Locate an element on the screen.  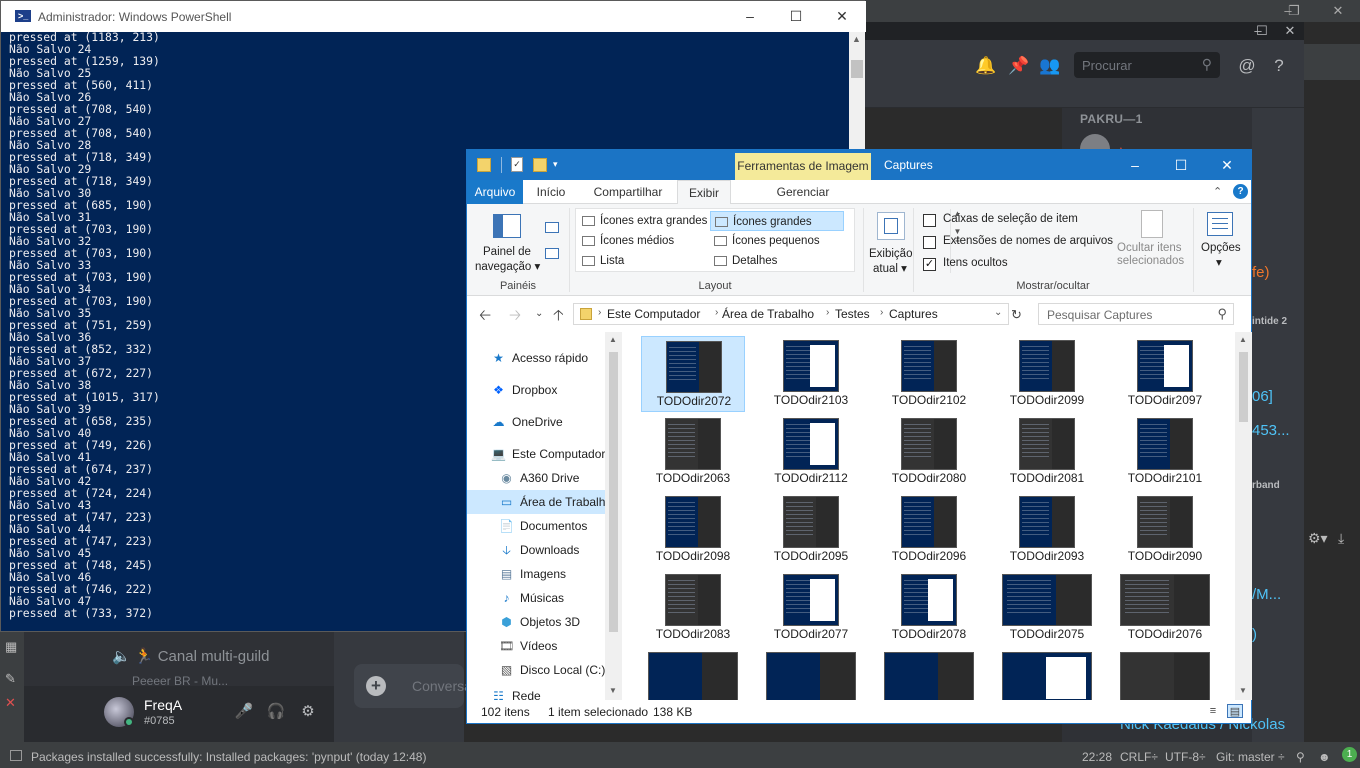
extensions-checkbox is located at coordinates (929, 242).